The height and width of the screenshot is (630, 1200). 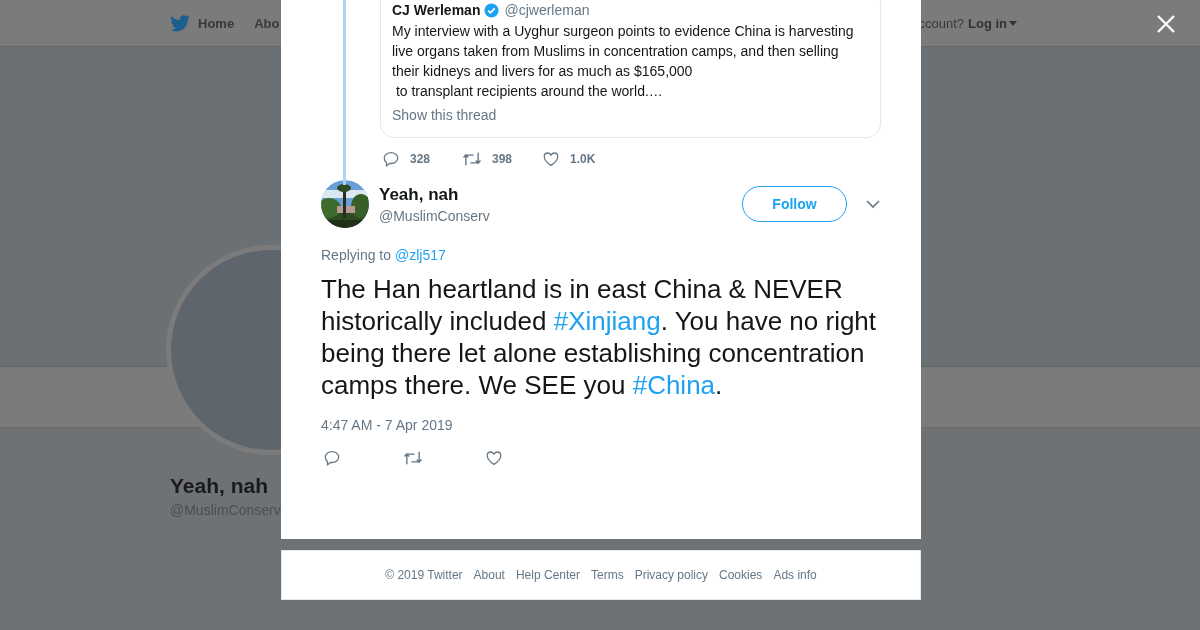 What do you see at coordinates (267, 23) in the screenshot?
I see `nav-link: Abo` at bounding box center [267, 23].